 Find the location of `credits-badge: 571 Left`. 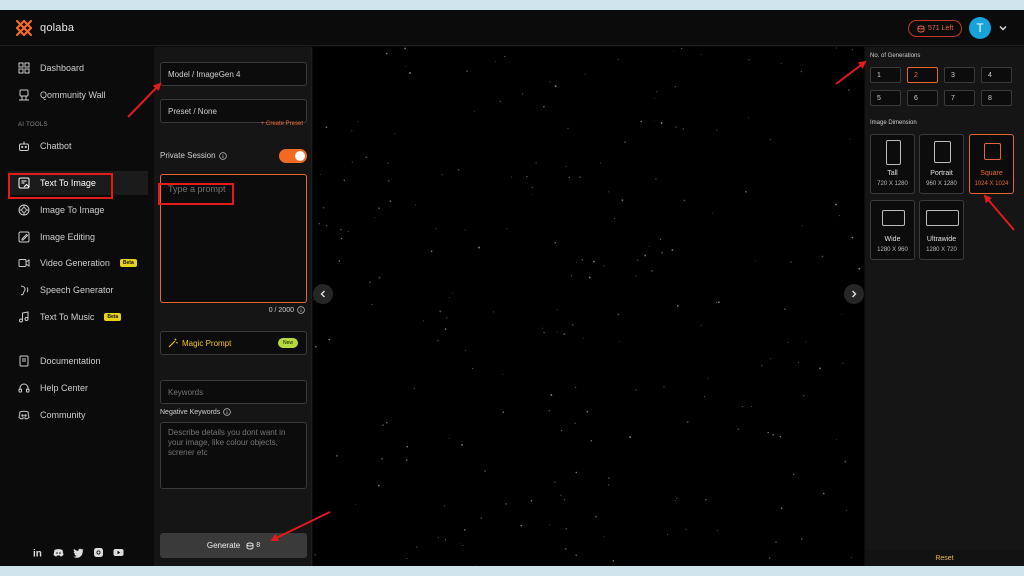

credits-badge: 571 Left is located at coordinates (935, 28).